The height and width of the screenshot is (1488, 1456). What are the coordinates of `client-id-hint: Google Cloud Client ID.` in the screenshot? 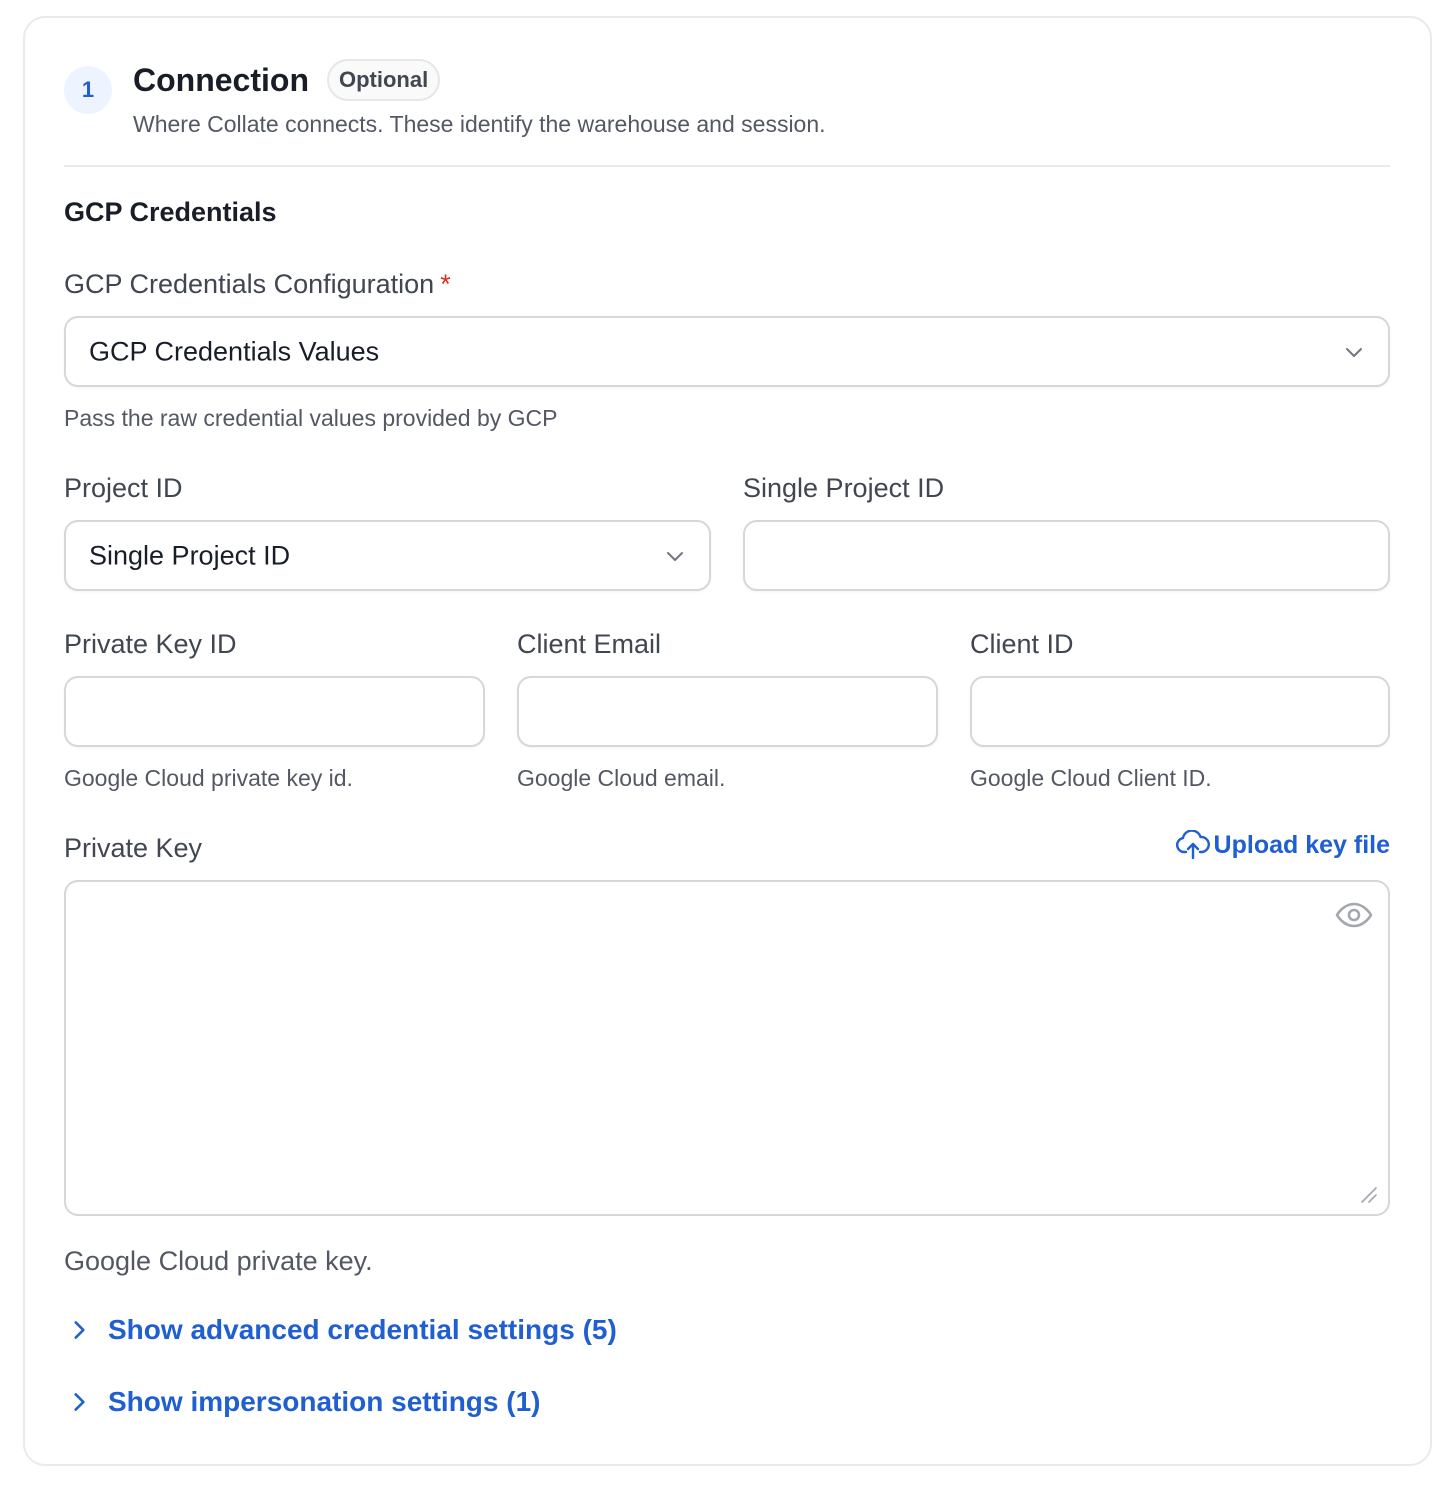 It's located at (1091, 778).